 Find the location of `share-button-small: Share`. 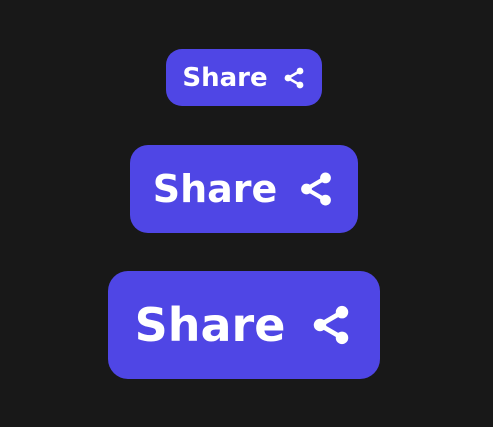

share-button-small: Share is located at coordinates (244, 77).